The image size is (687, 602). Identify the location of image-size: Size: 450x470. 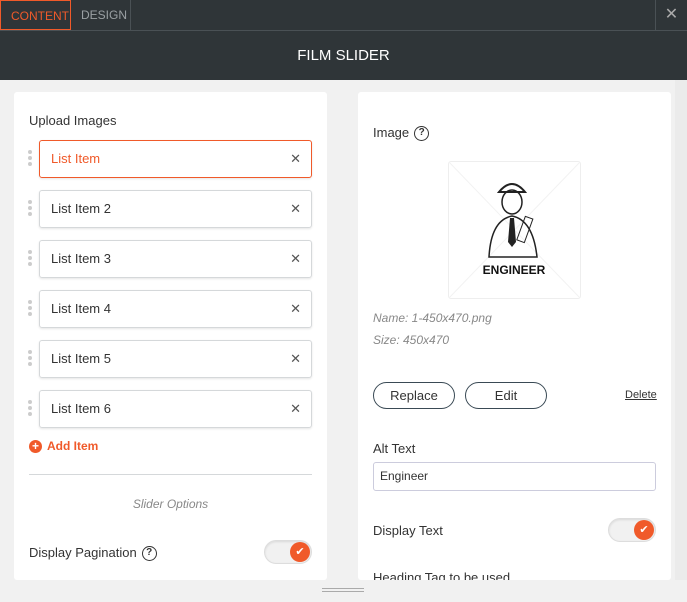
(411, 340).